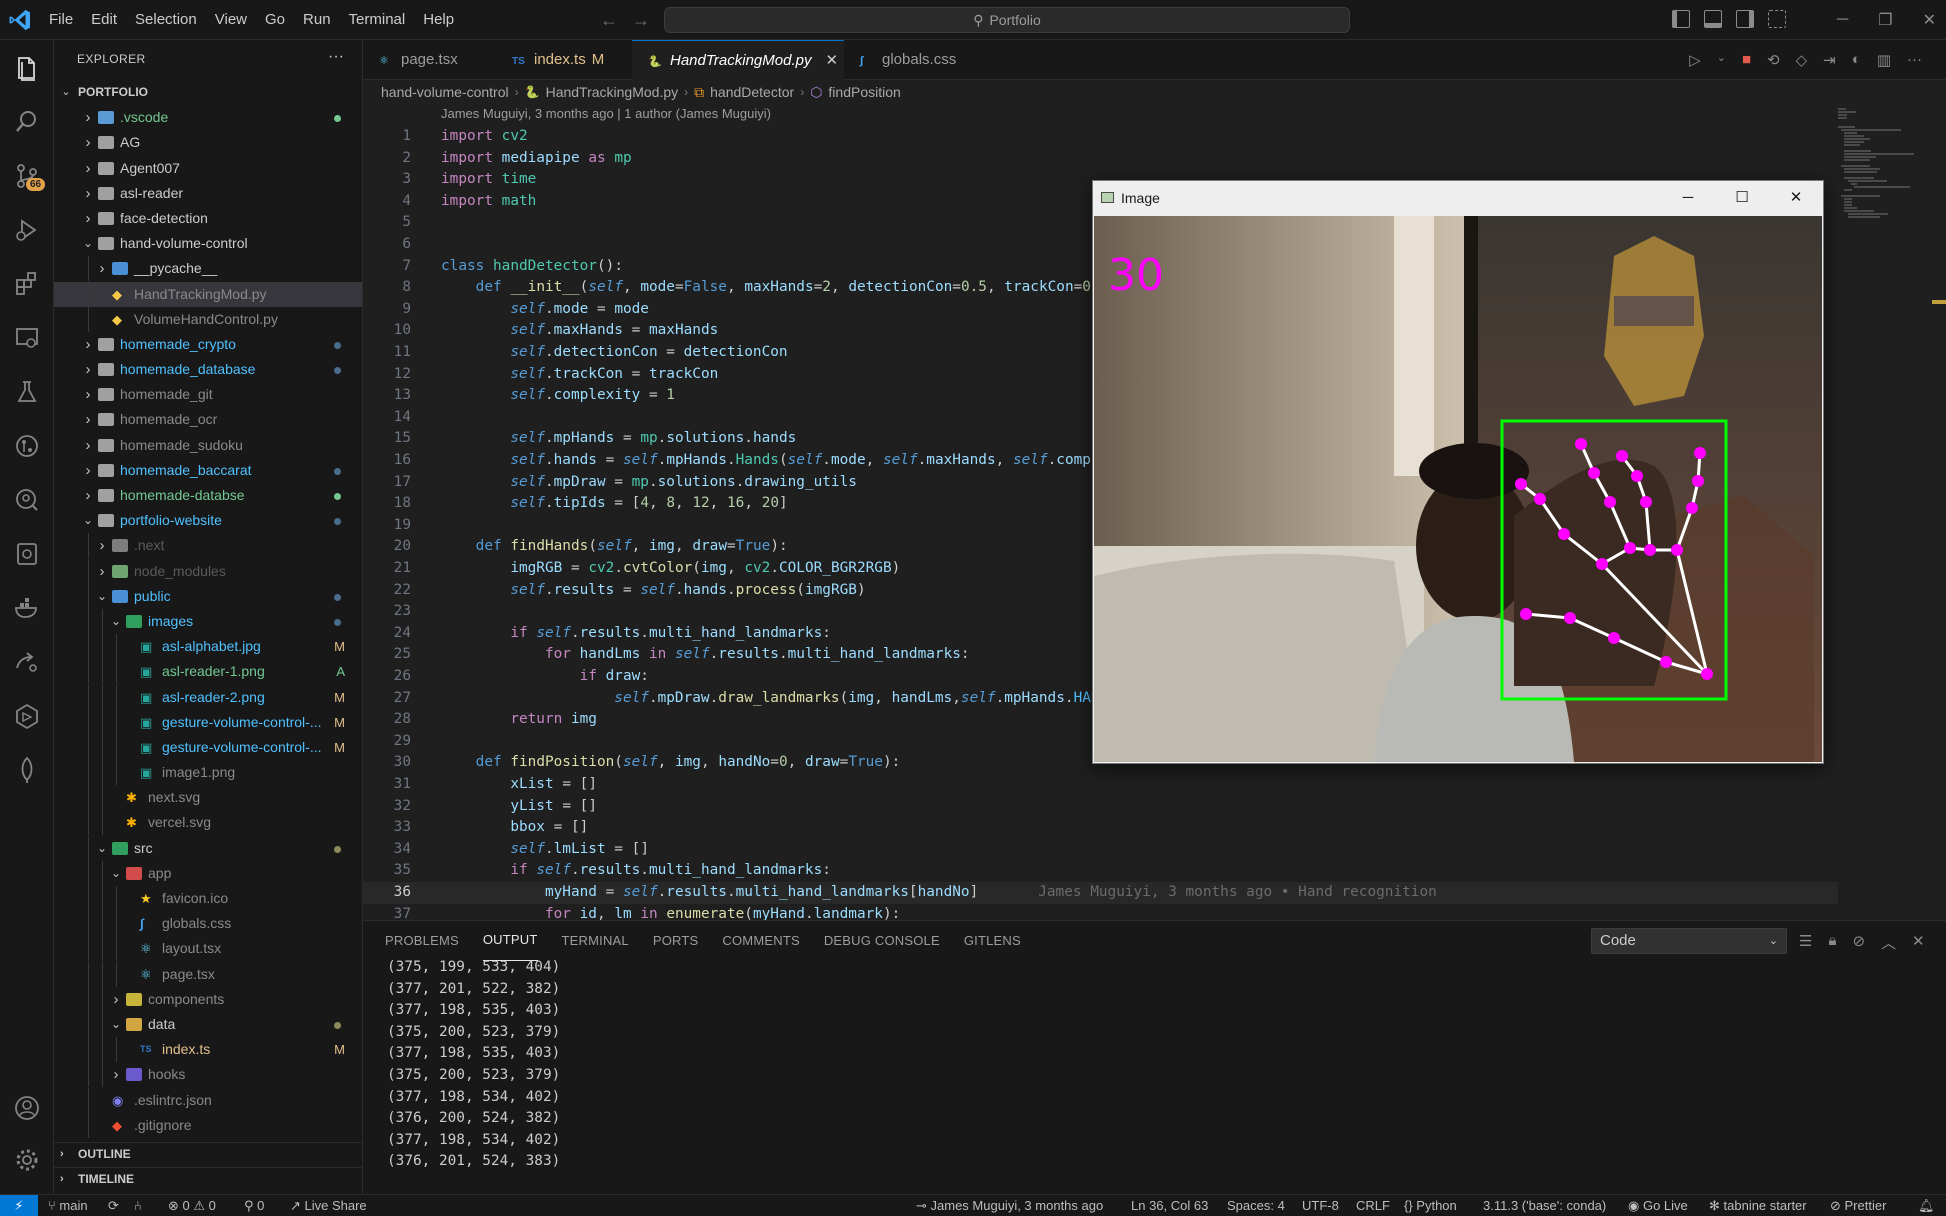  Describe the element at coordinates (387, 375) in the screenshot. I see `line-number: 12` at that location.